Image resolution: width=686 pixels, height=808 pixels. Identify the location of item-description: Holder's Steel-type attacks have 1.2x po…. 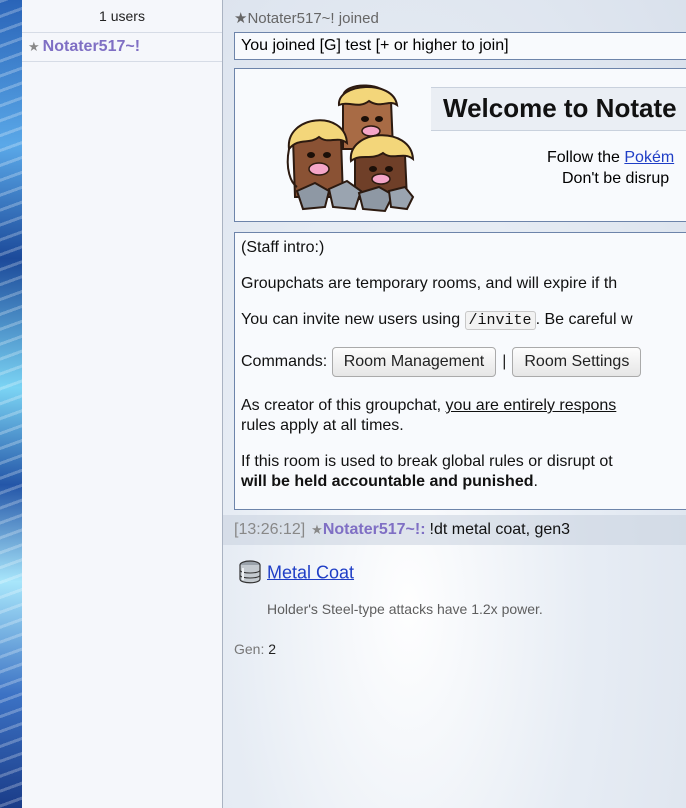
(405, 609).